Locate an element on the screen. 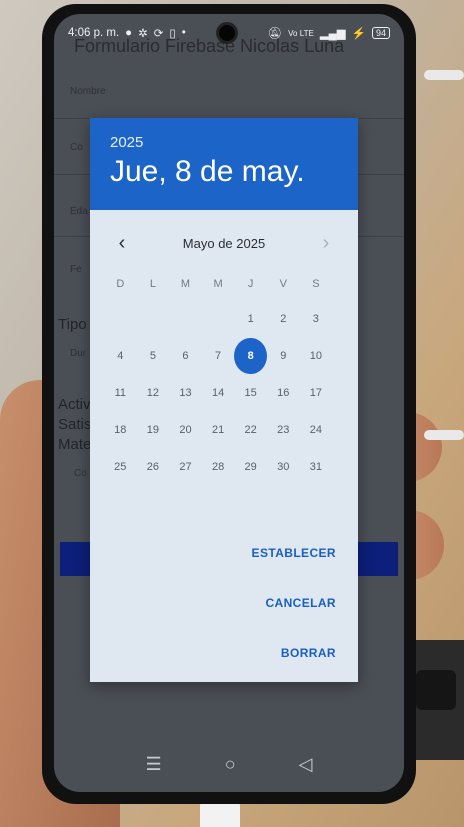 The image size is (464, 827). day-number: 16 is located at coordinates (283, 392).